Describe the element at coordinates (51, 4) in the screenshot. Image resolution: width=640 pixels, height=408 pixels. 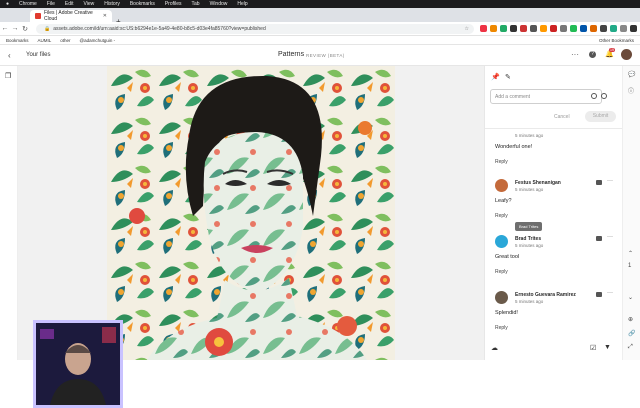
I see `menu-file: File` at that location.